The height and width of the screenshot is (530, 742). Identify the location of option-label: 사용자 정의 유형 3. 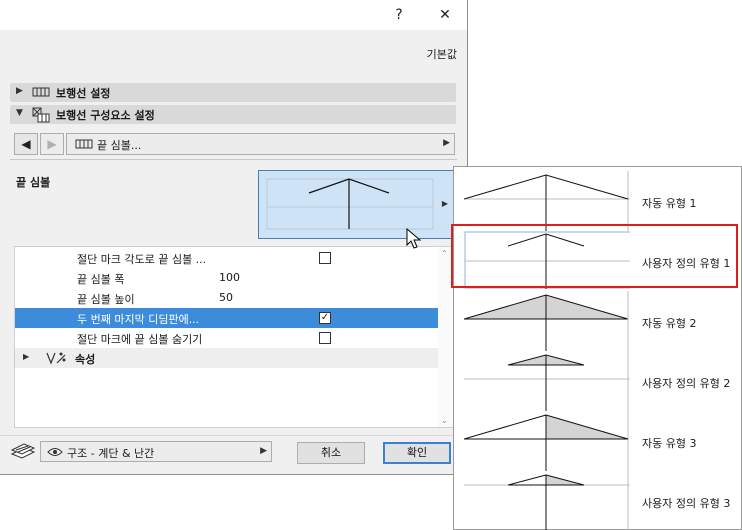
(686, 503).